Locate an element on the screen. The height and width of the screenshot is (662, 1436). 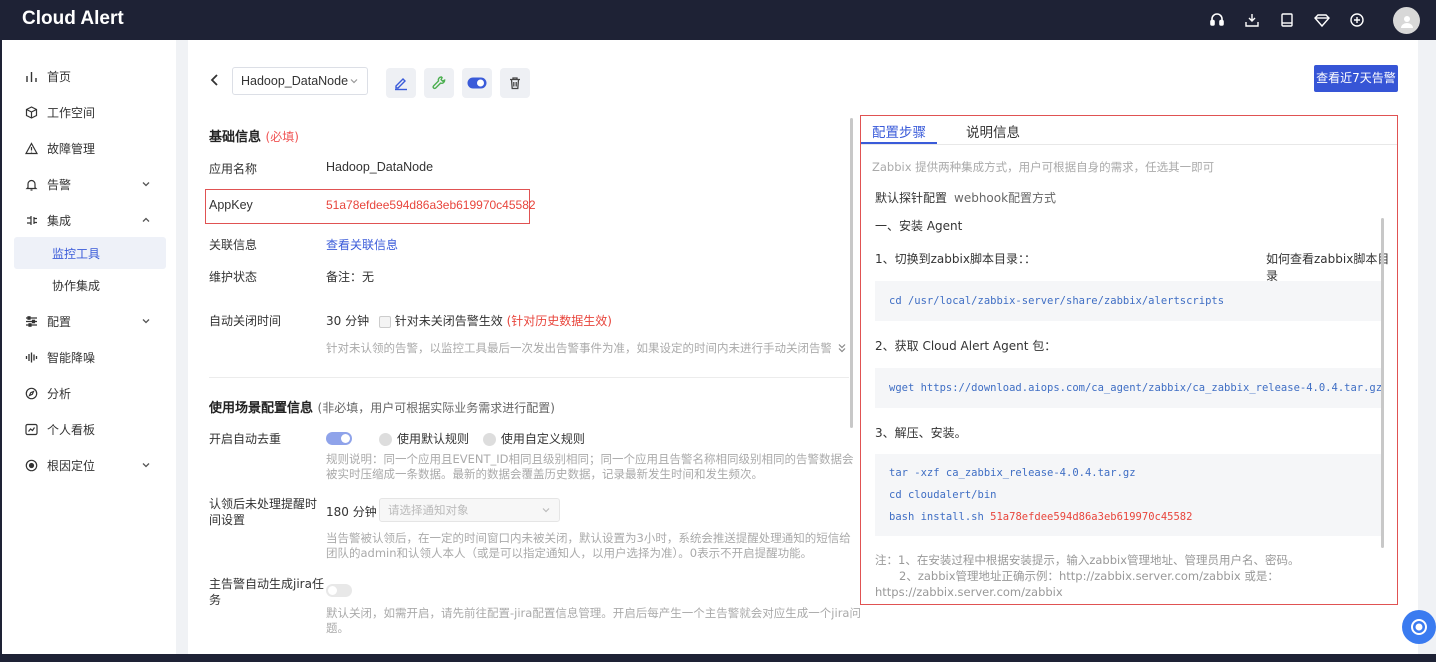
sliders-icon is located at coordinates (31, 321).